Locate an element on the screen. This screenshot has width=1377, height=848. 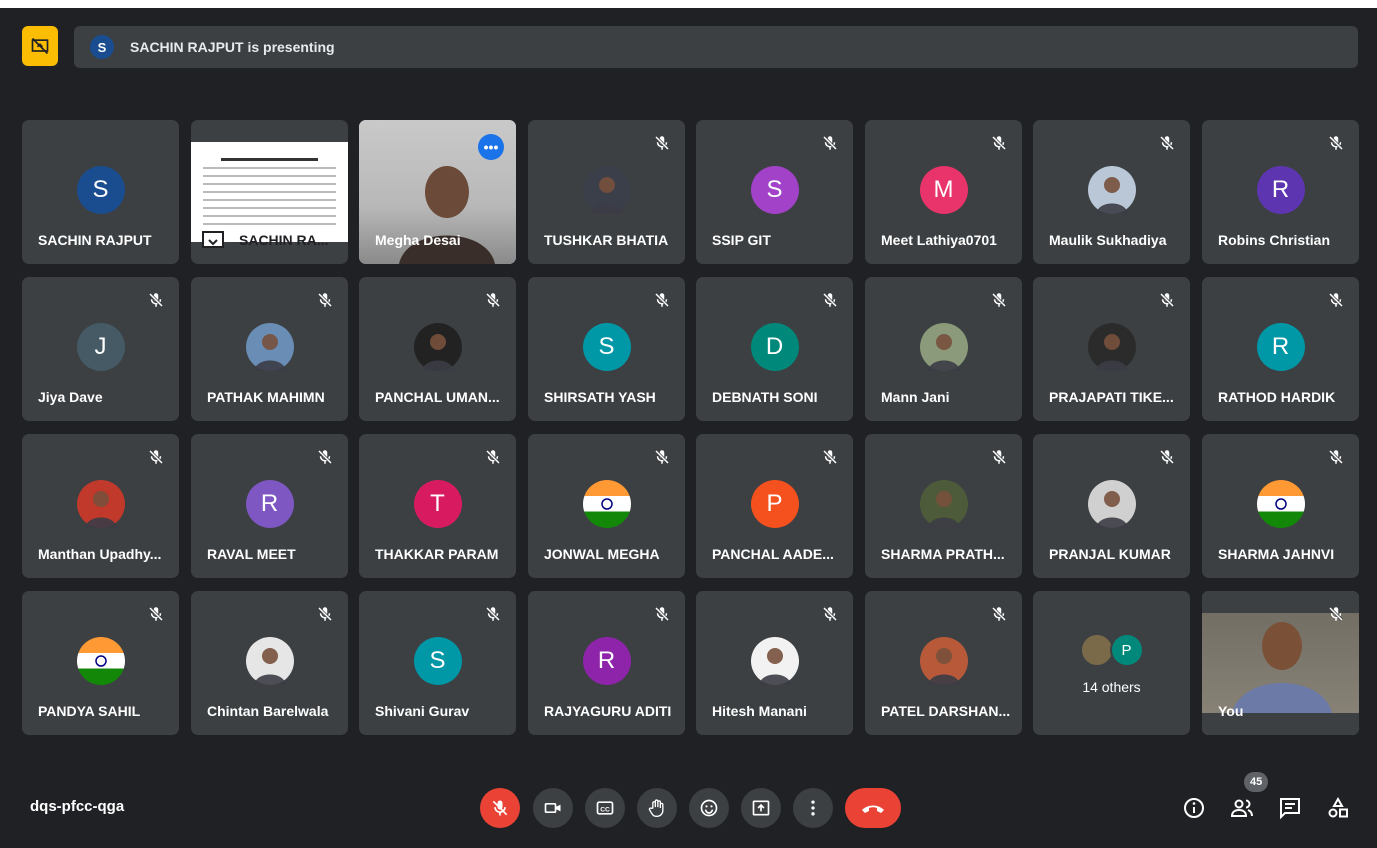
participant-tile: Chintan Barelwala is located at coordinates (269, 663).